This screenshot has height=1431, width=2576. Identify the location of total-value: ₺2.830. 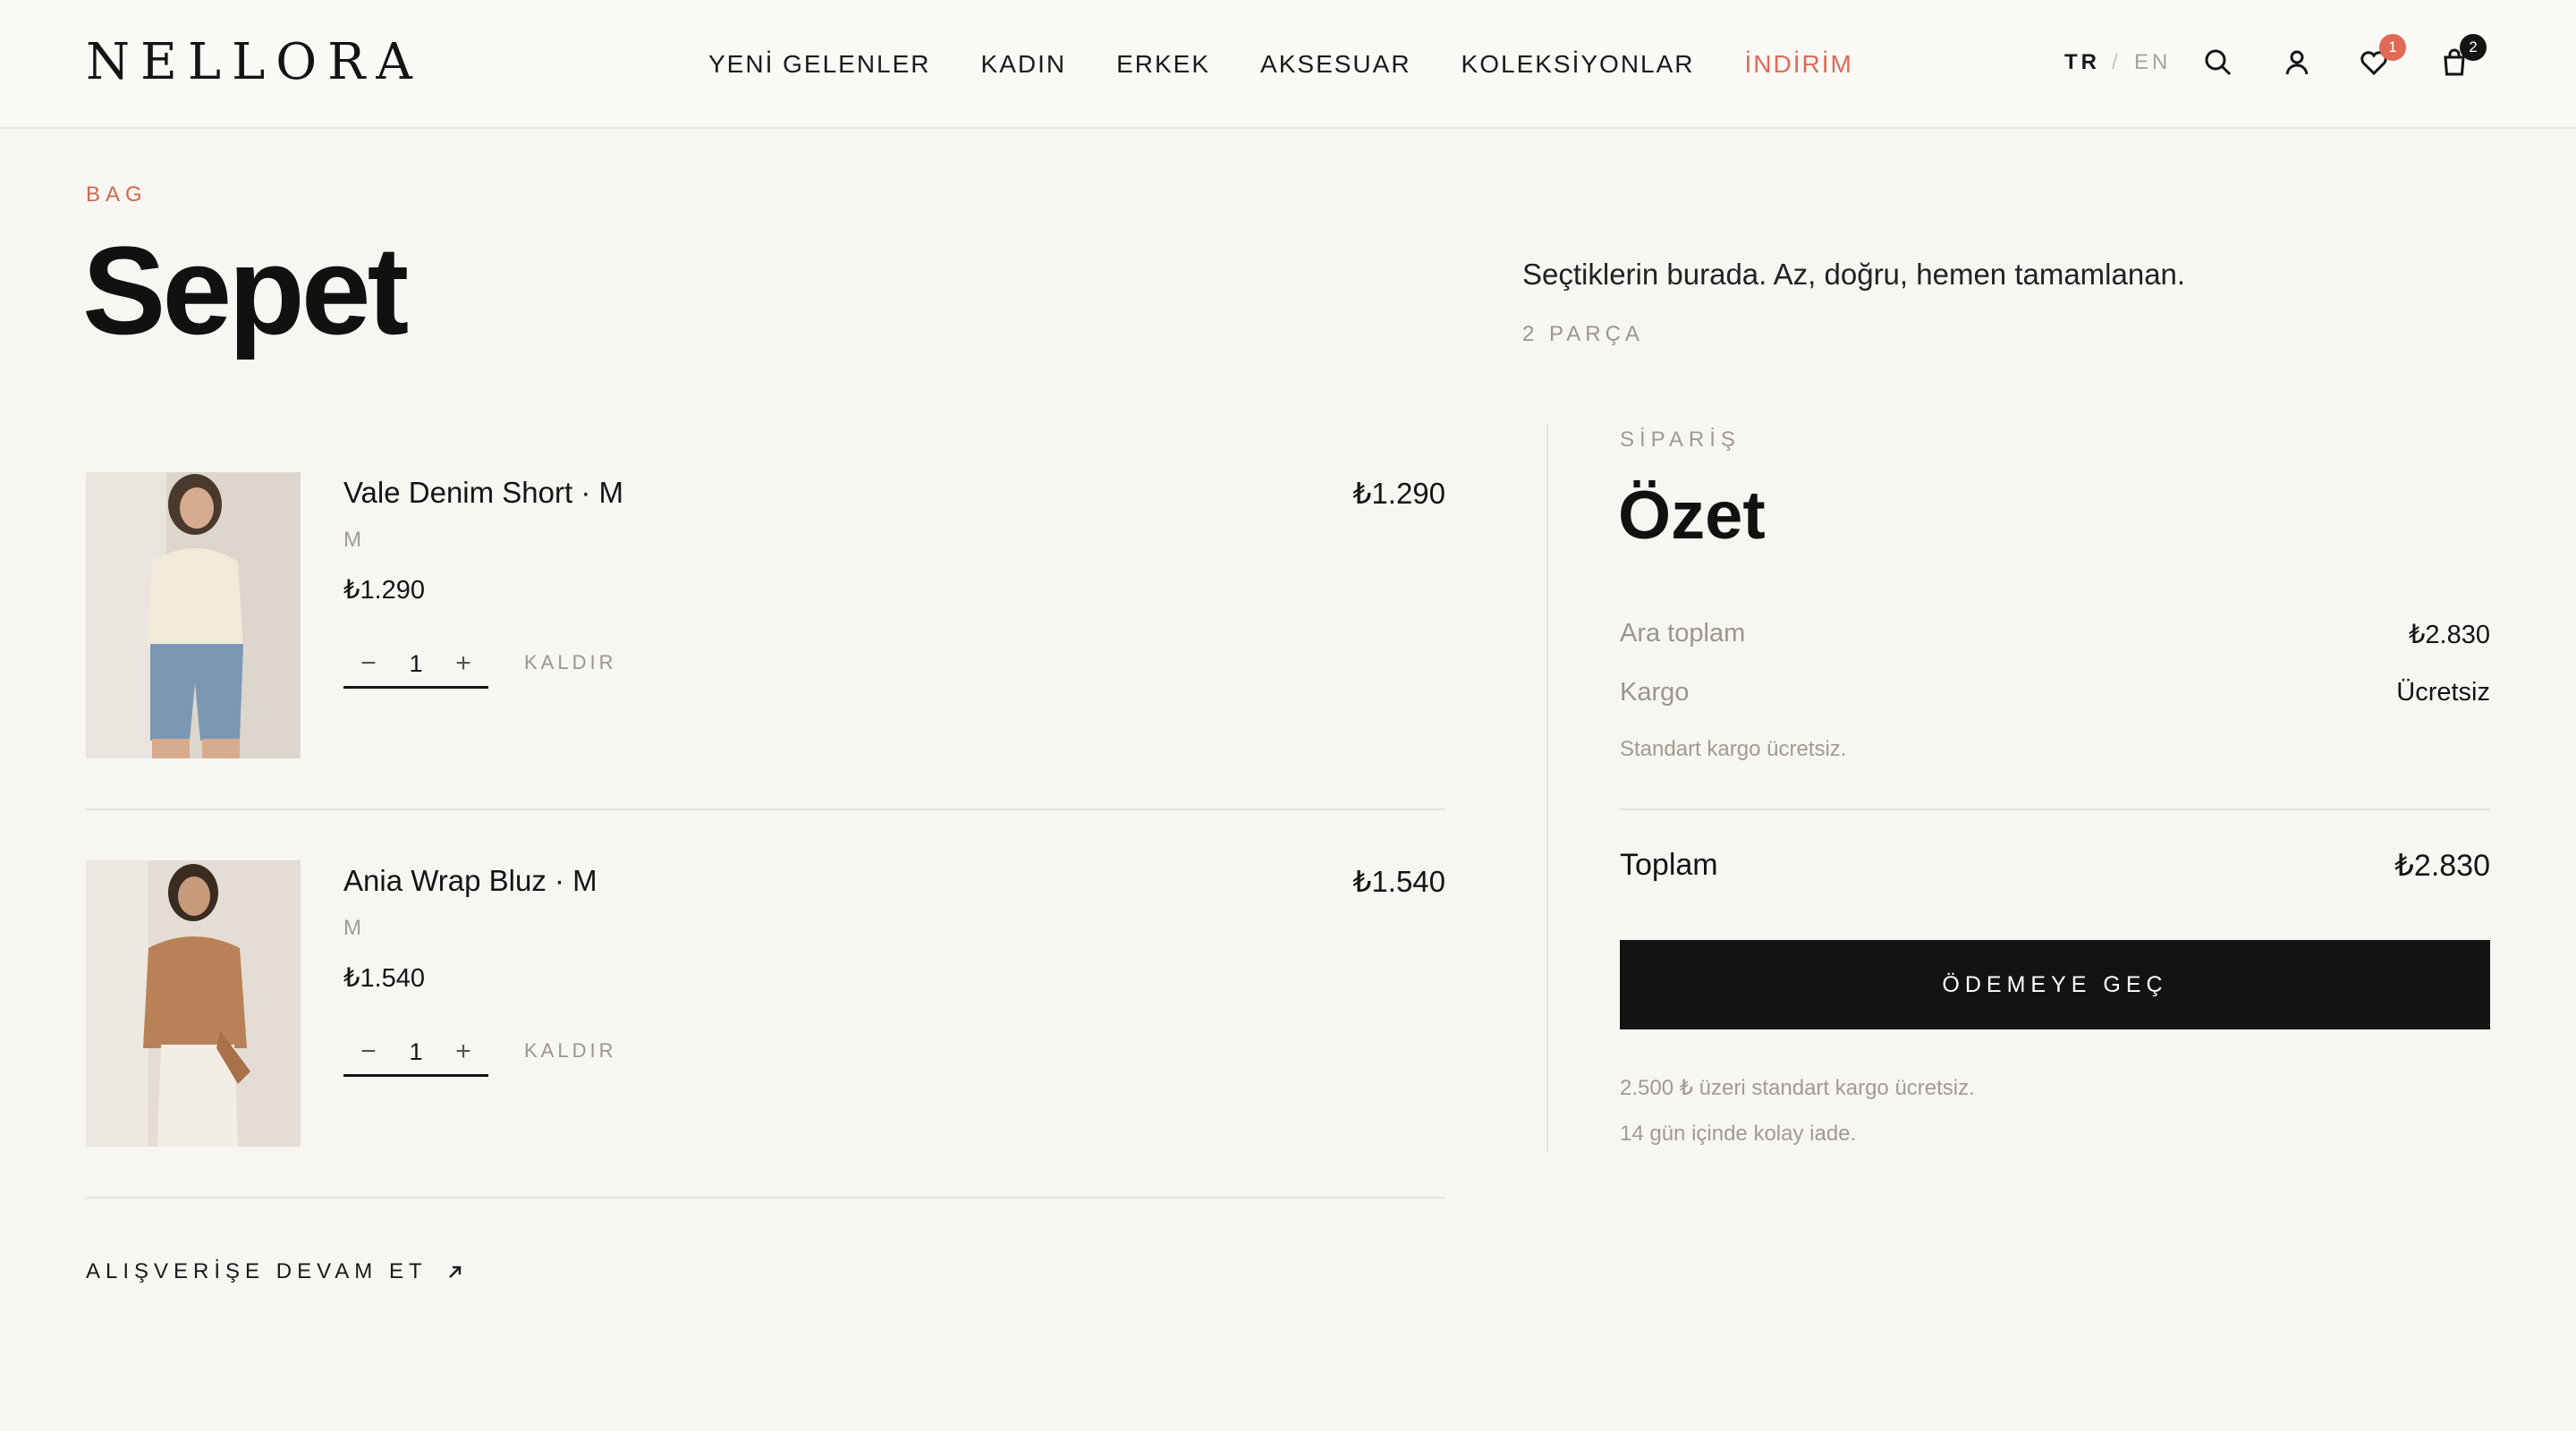
(2442, 866).